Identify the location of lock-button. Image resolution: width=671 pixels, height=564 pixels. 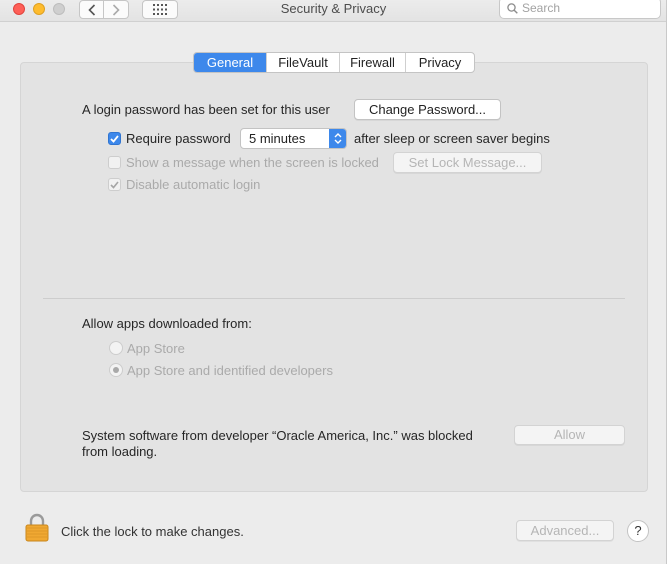
(37, 527).